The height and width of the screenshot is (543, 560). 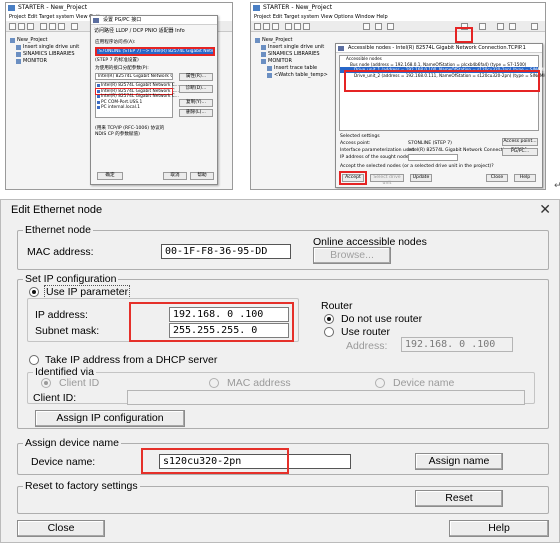 I want to click on tree-item: <Watch table_temp>, so click(x=297, y=75).